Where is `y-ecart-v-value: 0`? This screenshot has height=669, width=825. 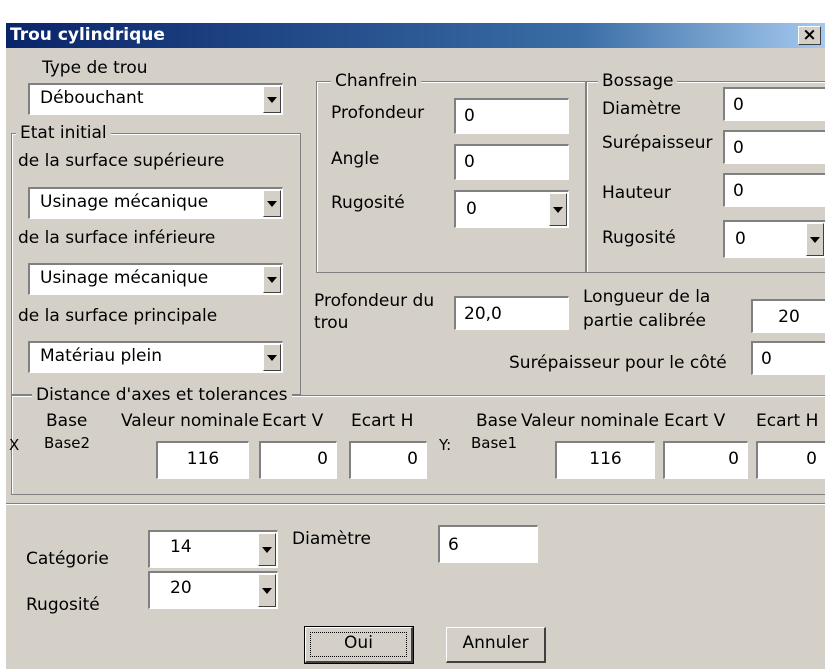 y-ecart-v-value: 0 is located at coordinates (733, 459).